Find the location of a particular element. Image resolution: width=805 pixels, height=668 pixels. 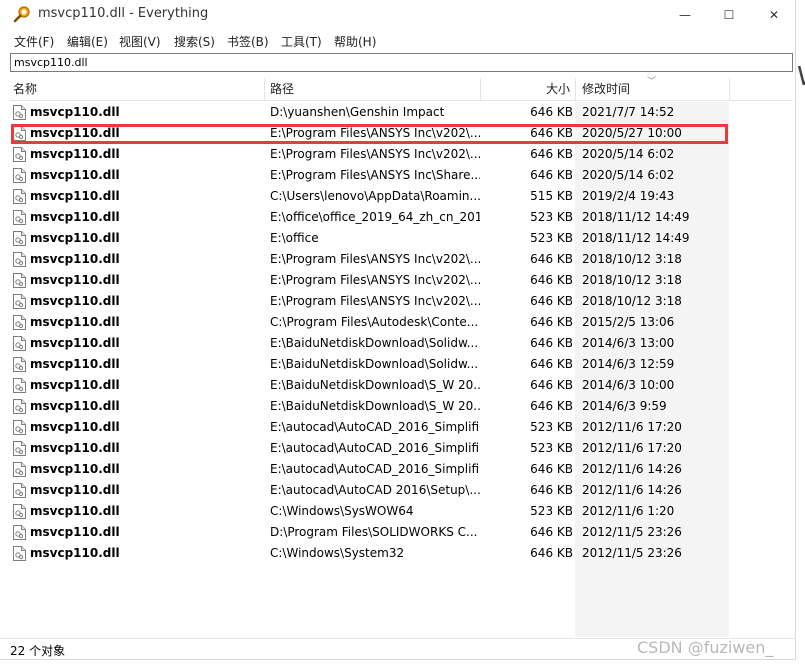

title-bar: msvcp110.dll - Everything — ☐ ✕ is located at coordinates (398, 15).